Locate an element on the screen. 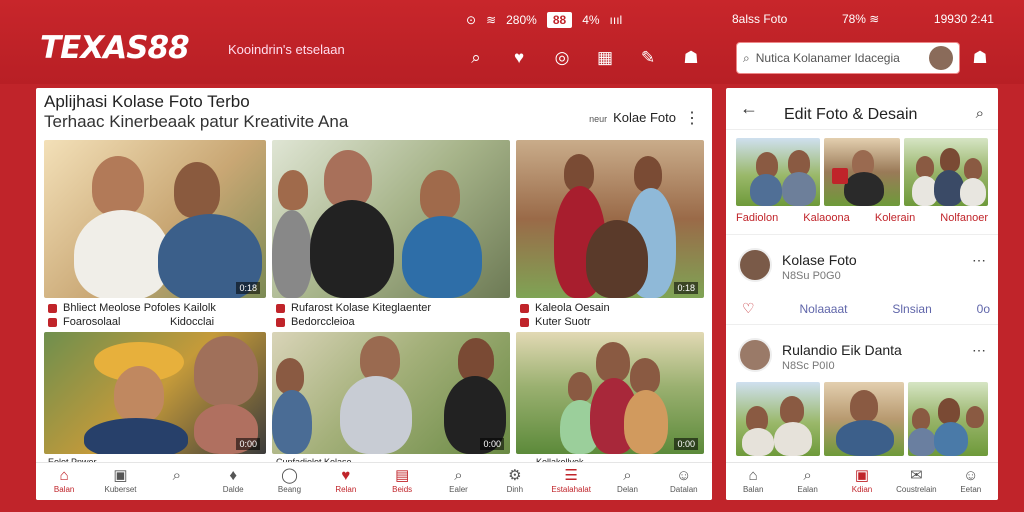 This screenshot has width=1024, height=512. notification-icon: ☗ is located at coordinates (980, 58).